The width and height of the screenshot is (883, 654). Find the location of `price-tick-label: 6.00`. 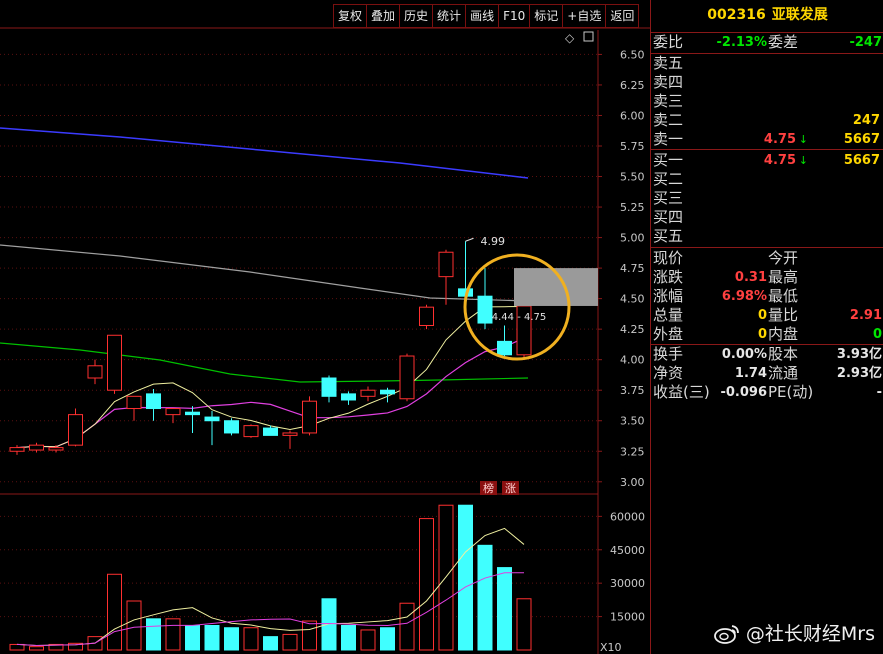

price-tick-label: 6.00 is located at coordinates (632, 115).